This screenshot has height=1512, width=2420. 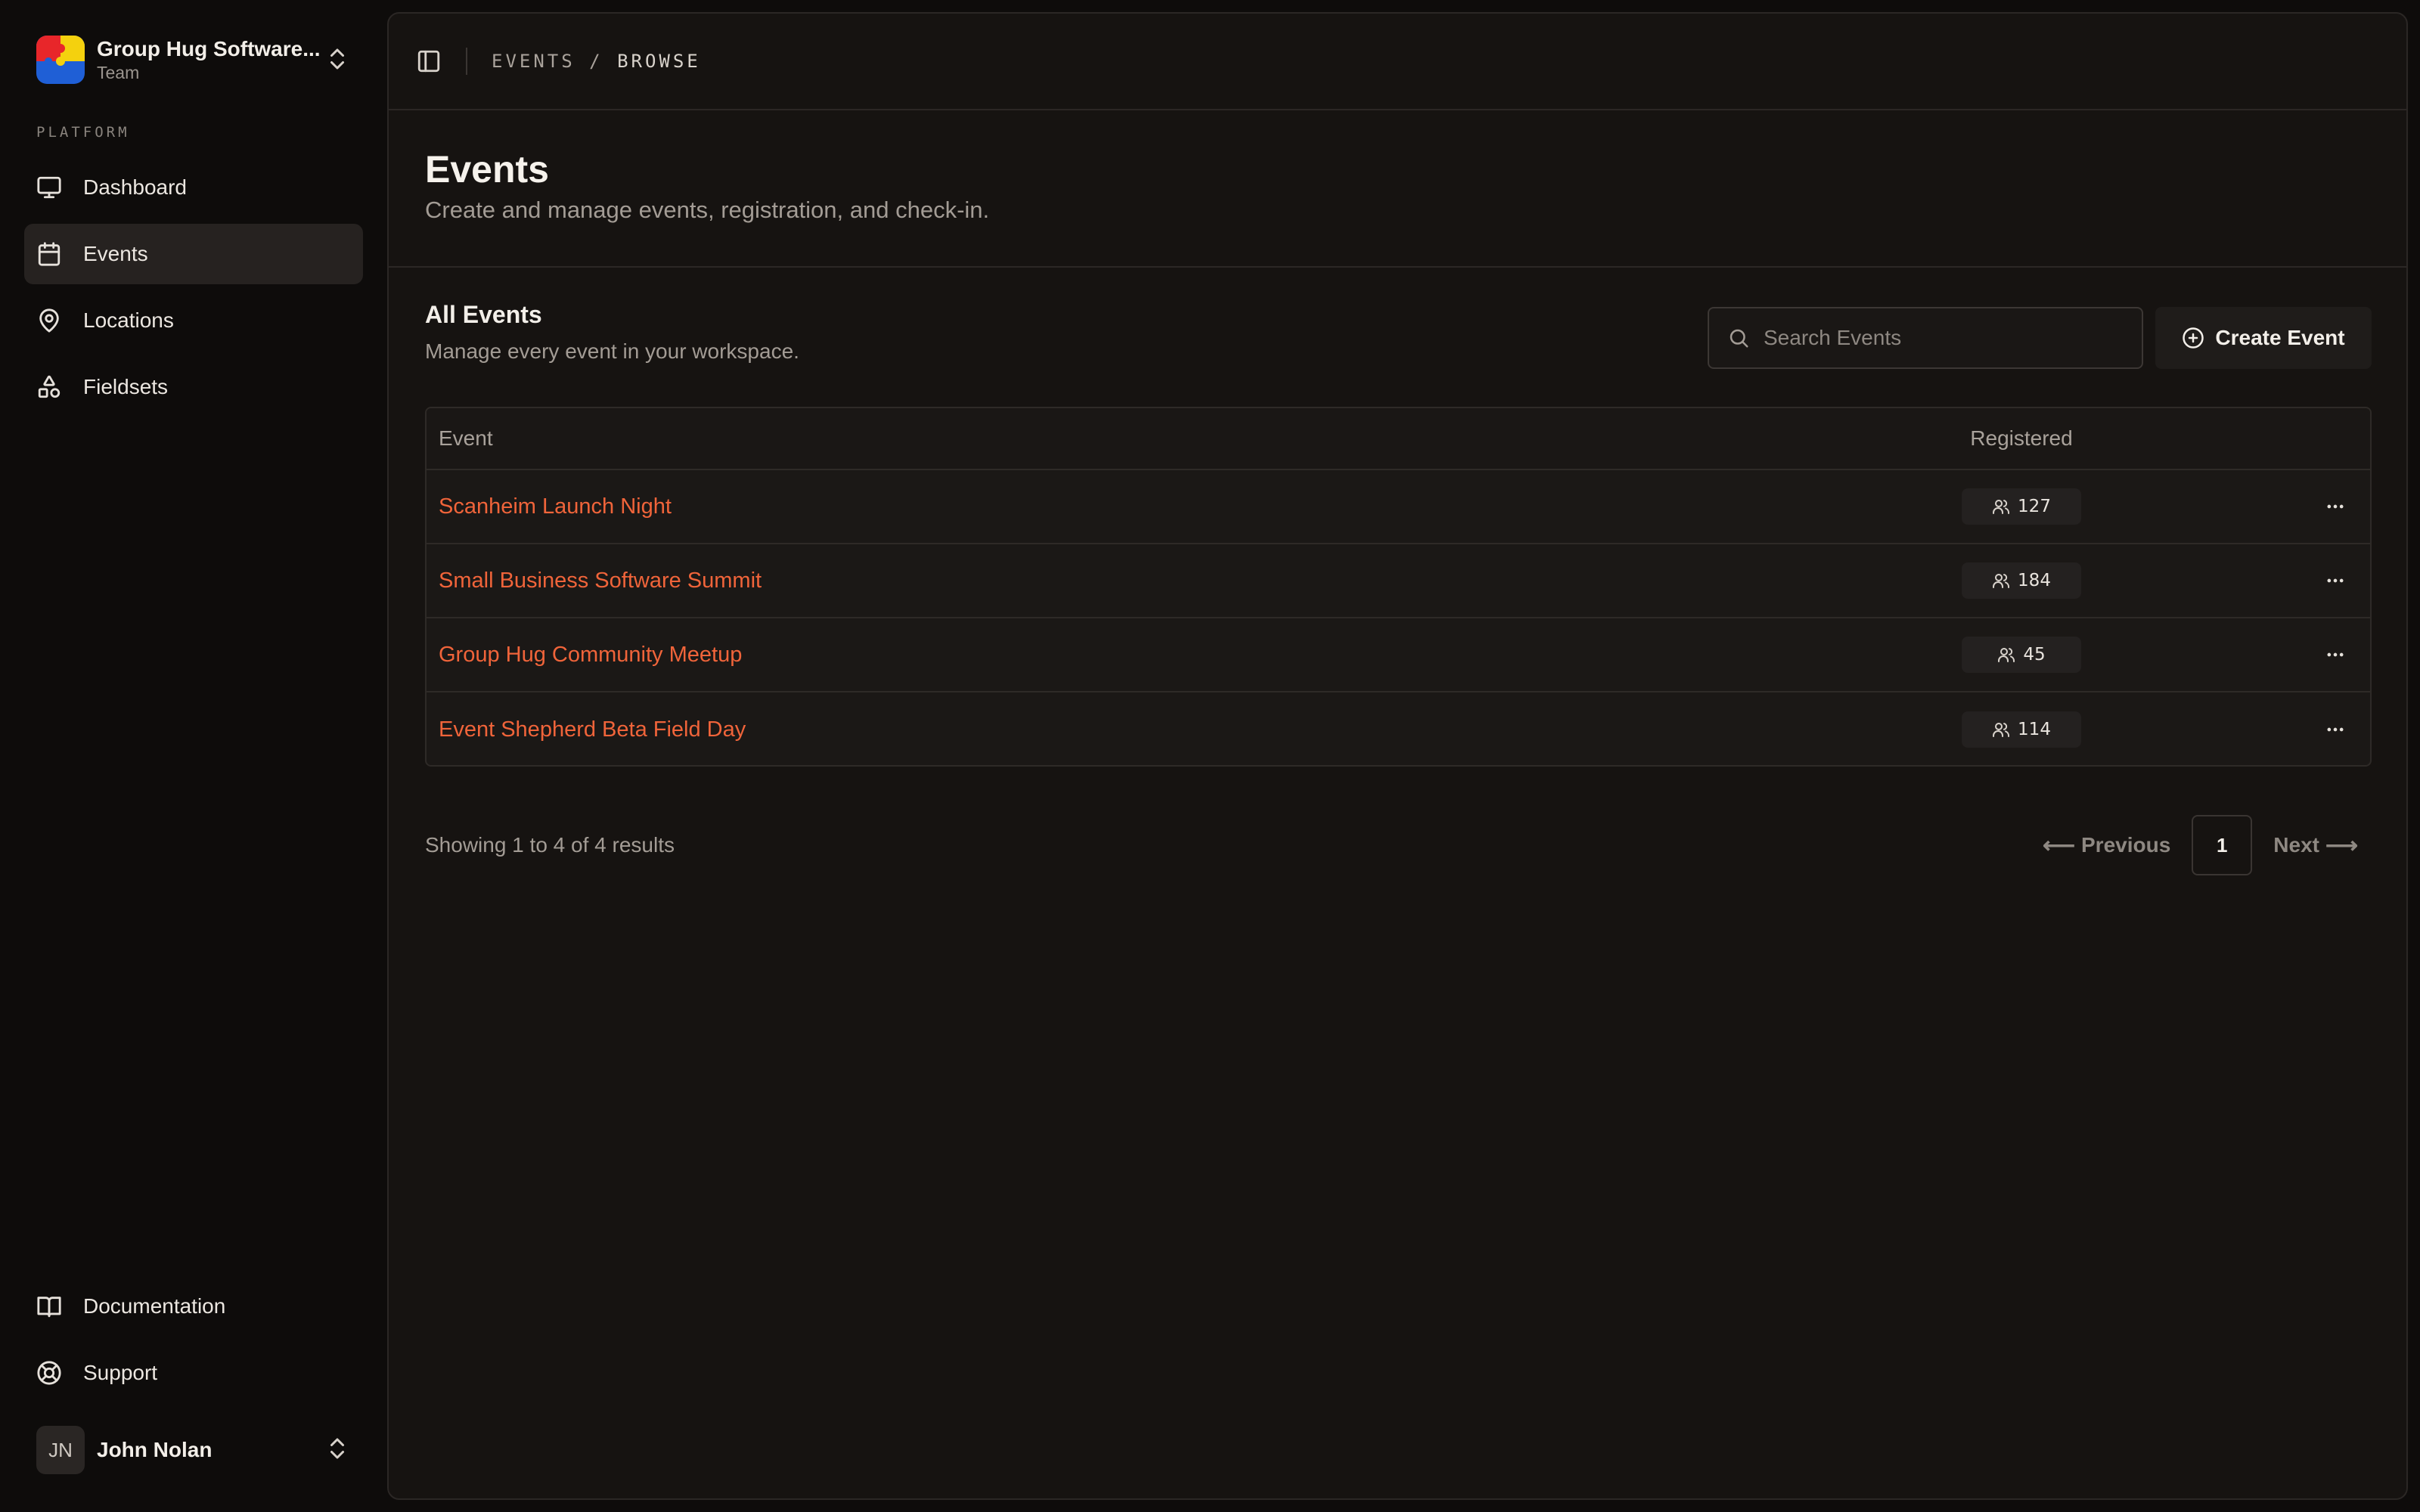 I want to click on card-subtitle: Manage every event in your workspace., so click(x=612, y=351).